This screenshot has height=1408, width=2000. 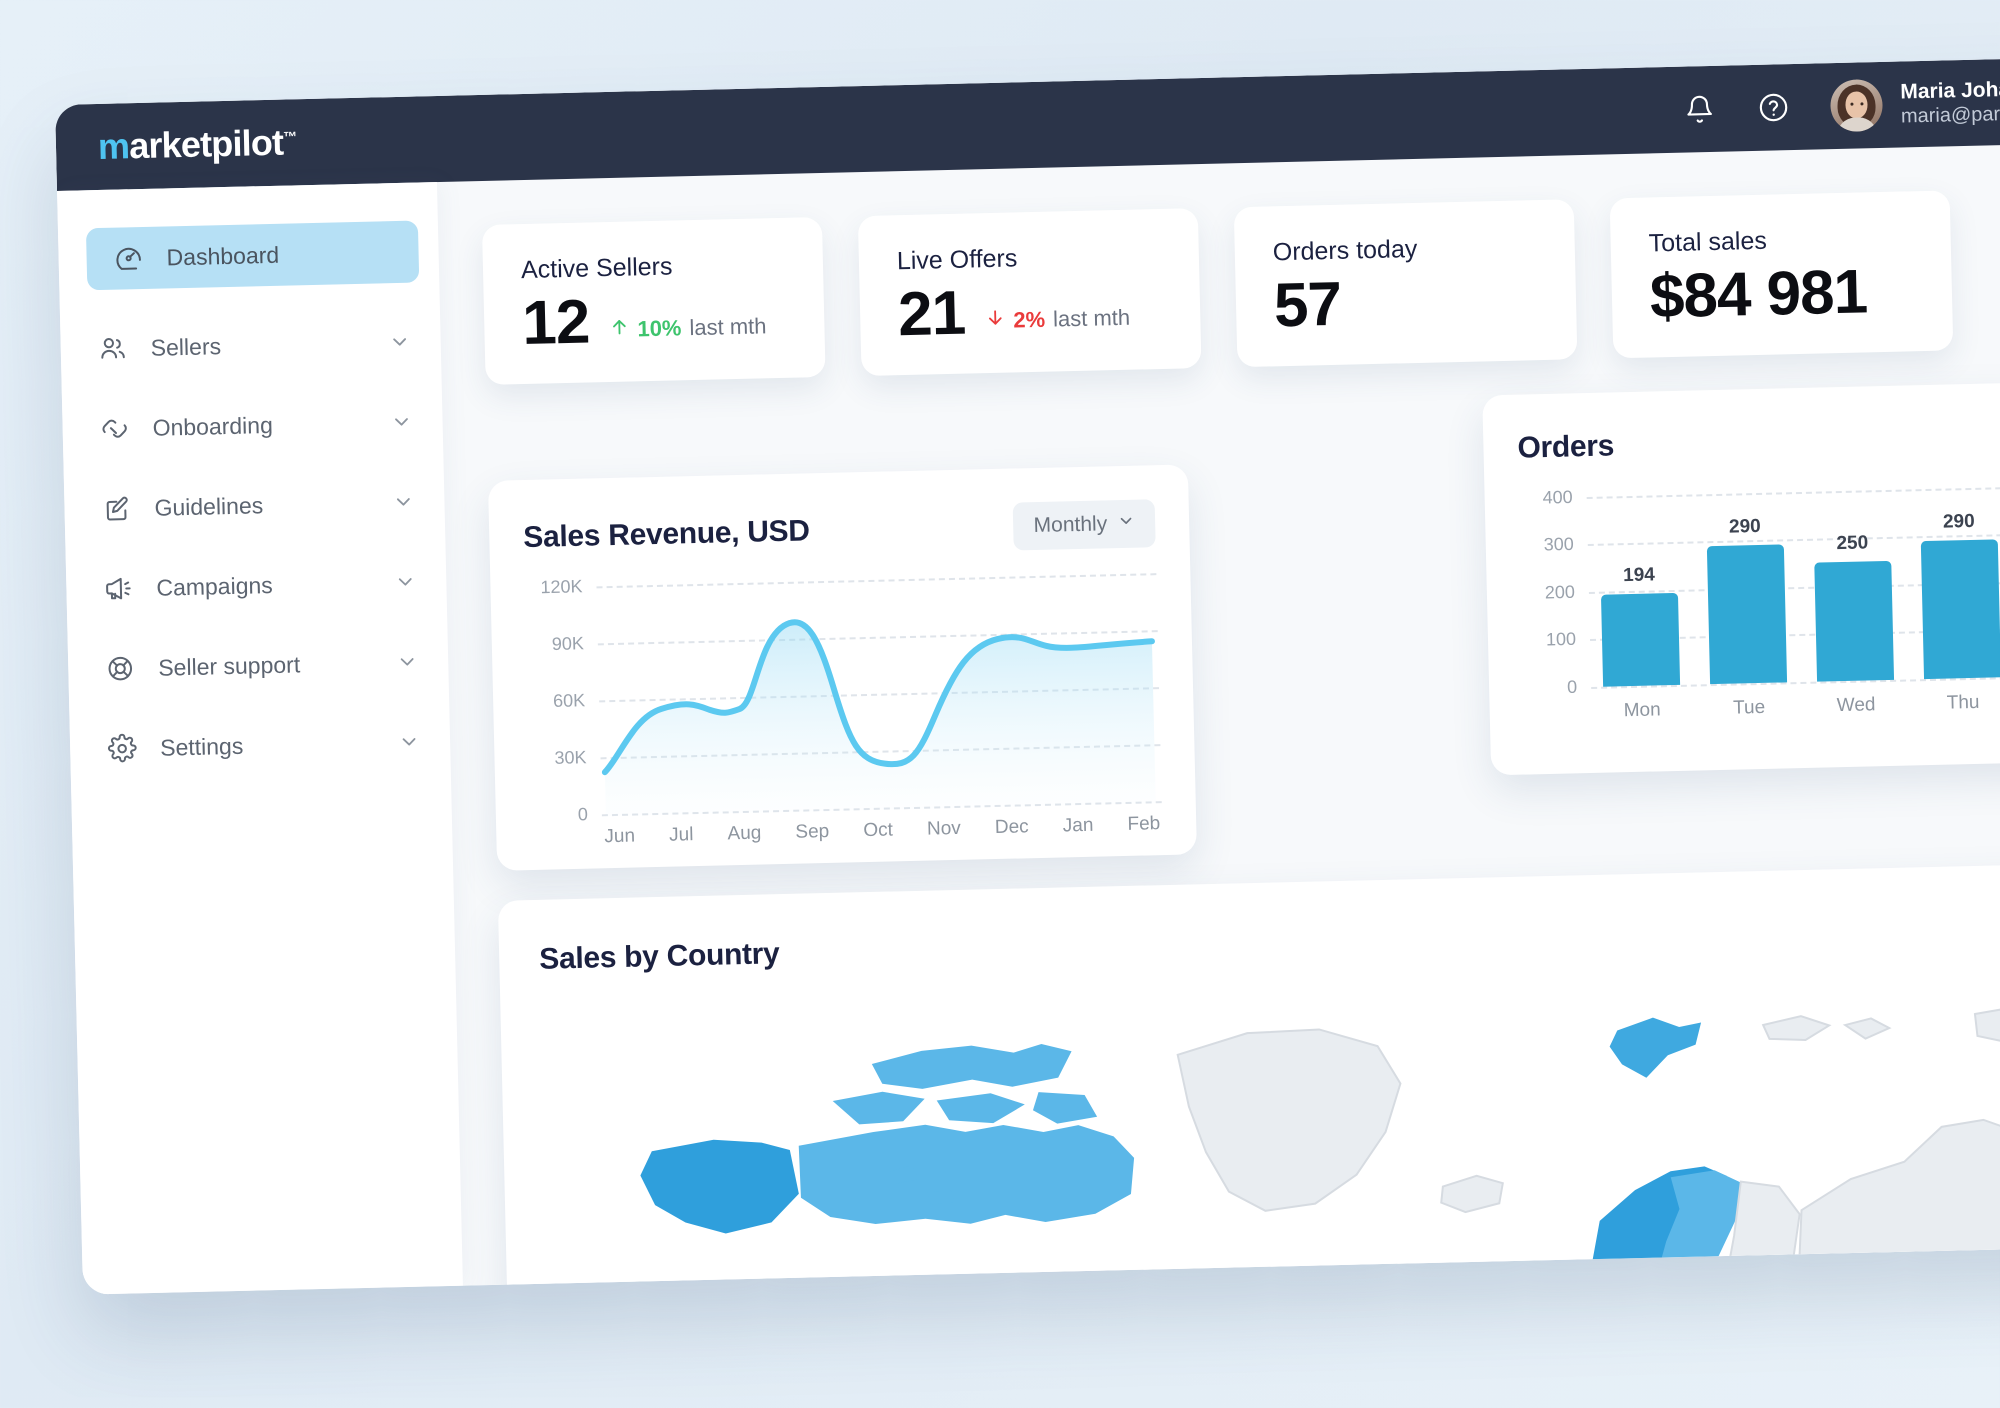 I want to click on sidebar-item-settings: Settings, so click(x=259, y=745).